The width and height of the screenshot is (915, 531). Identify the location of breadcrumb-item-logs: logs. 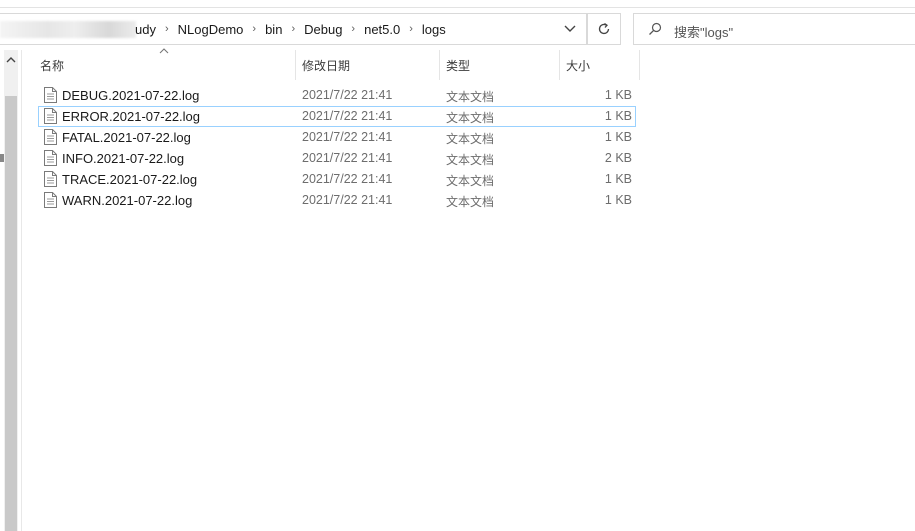
(434, 29).